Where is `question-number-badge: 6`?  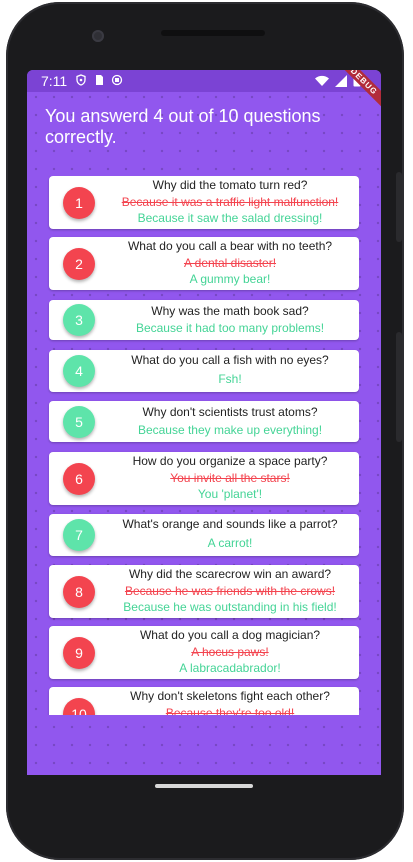 question-number-badge: 6 is located at coordinates (79, 479).